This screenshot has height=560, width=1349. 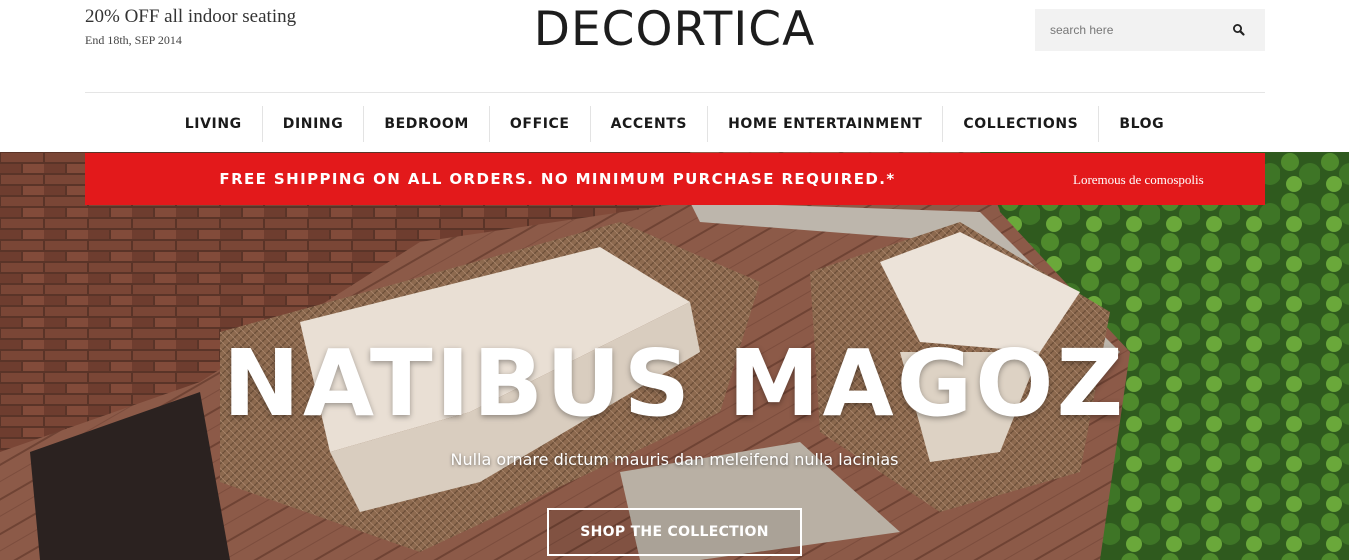 I want to click on header-divider, so click(x=675, y=92).